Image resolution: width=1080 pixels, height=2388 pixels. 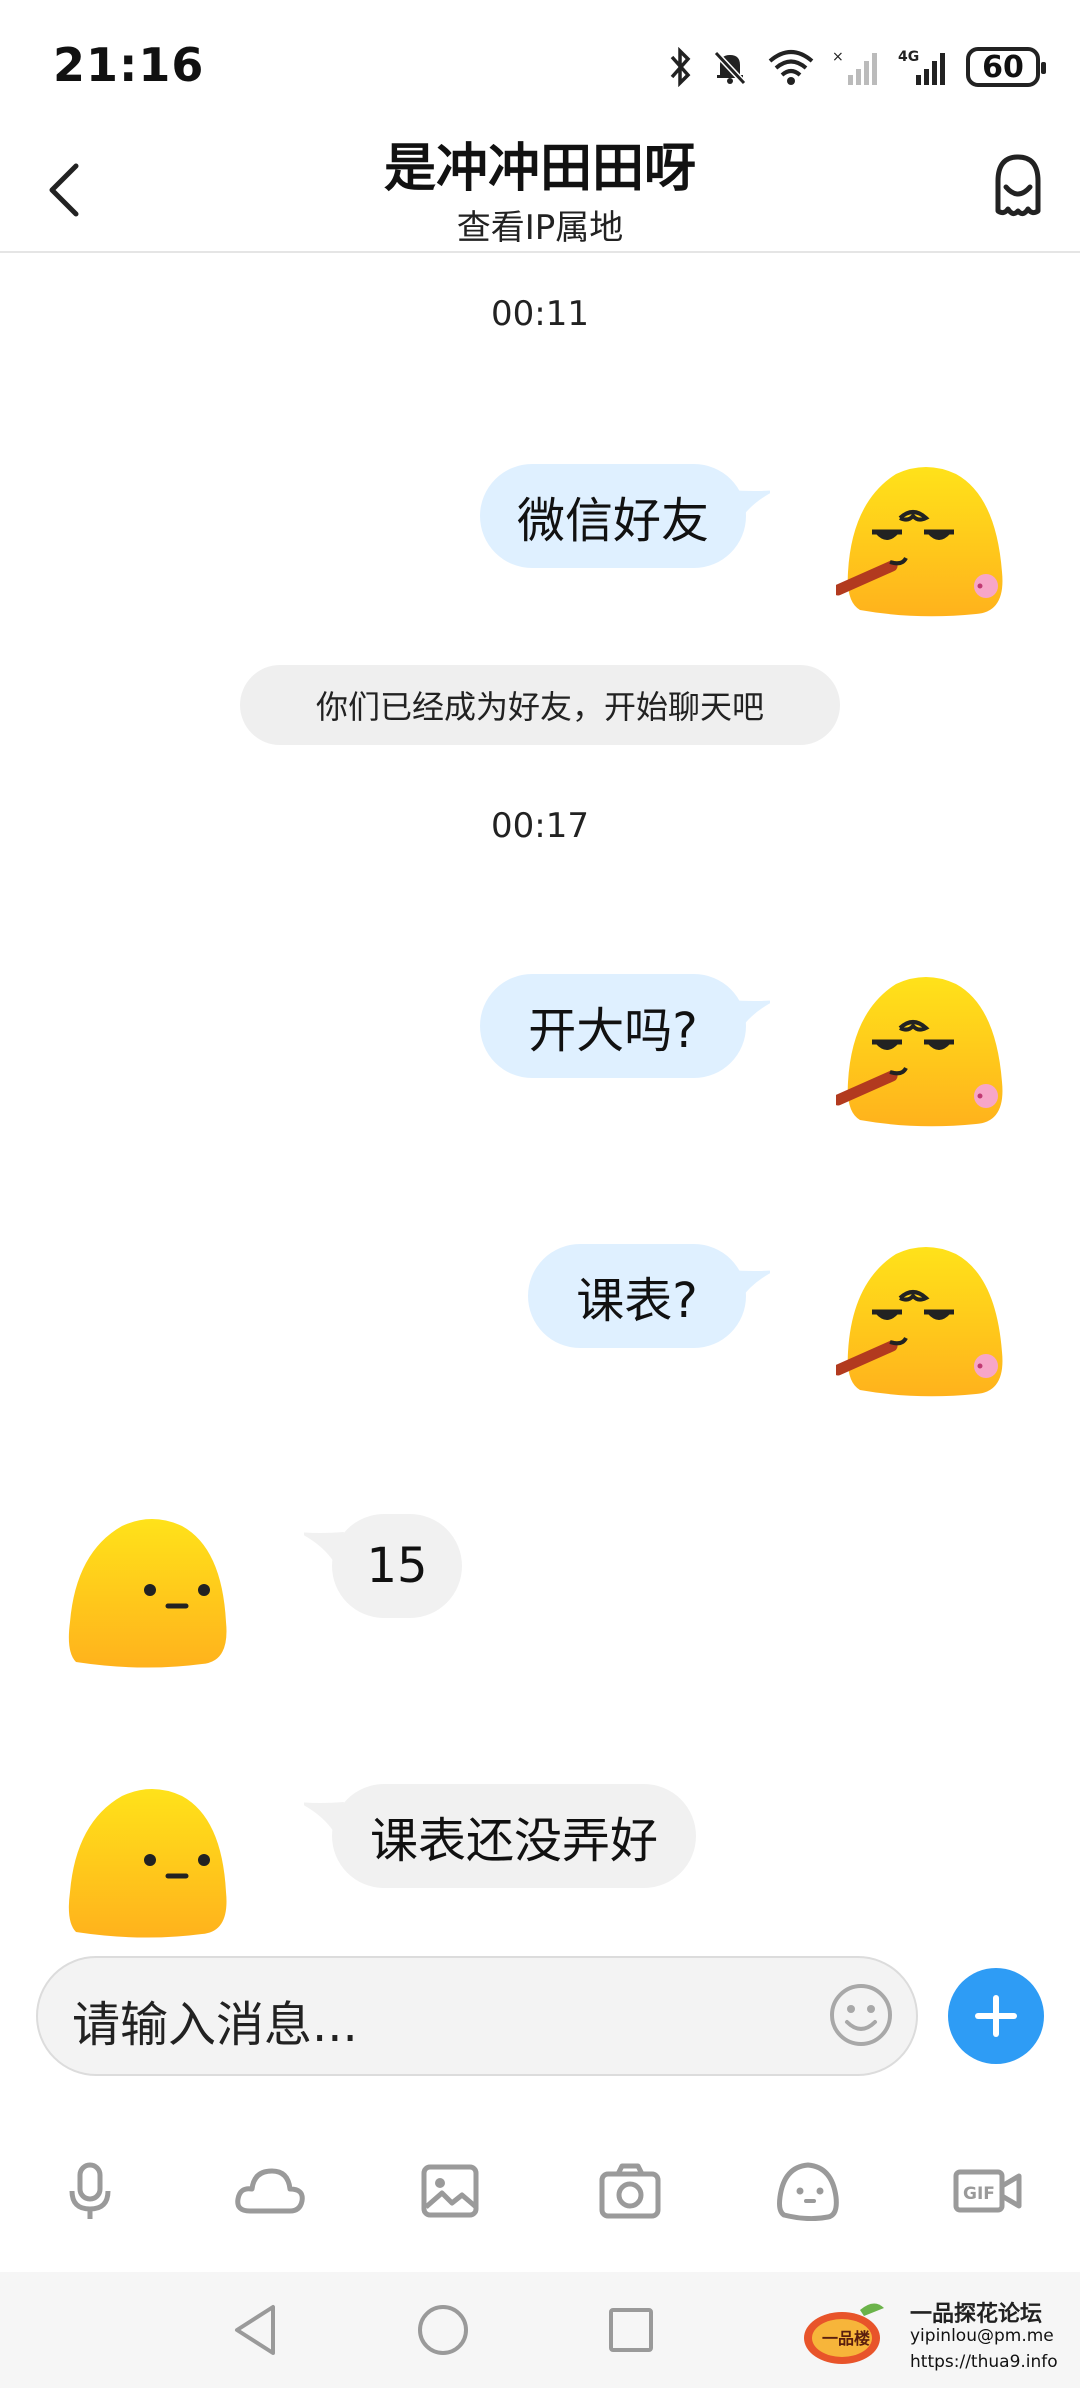 What do you see at coordinates (540, 252) in the screenshot?
I see `header-divider` at bounding box center [540, 252].